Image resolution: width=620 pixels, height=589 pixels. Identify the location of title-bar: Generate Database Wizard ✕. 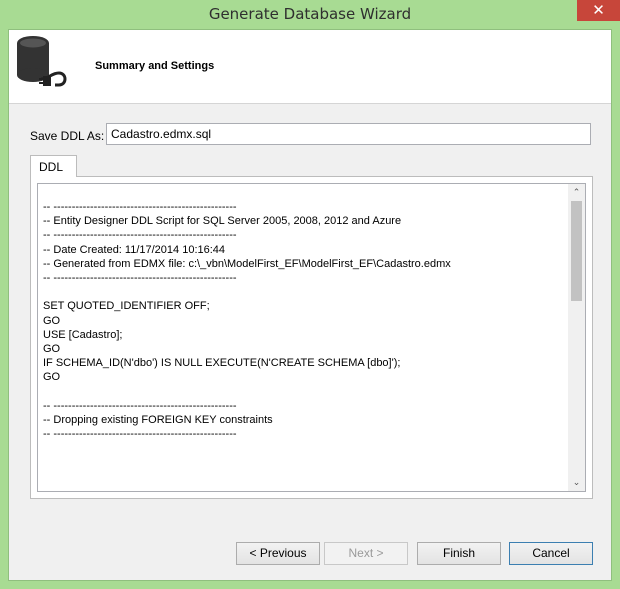
(310, 14).